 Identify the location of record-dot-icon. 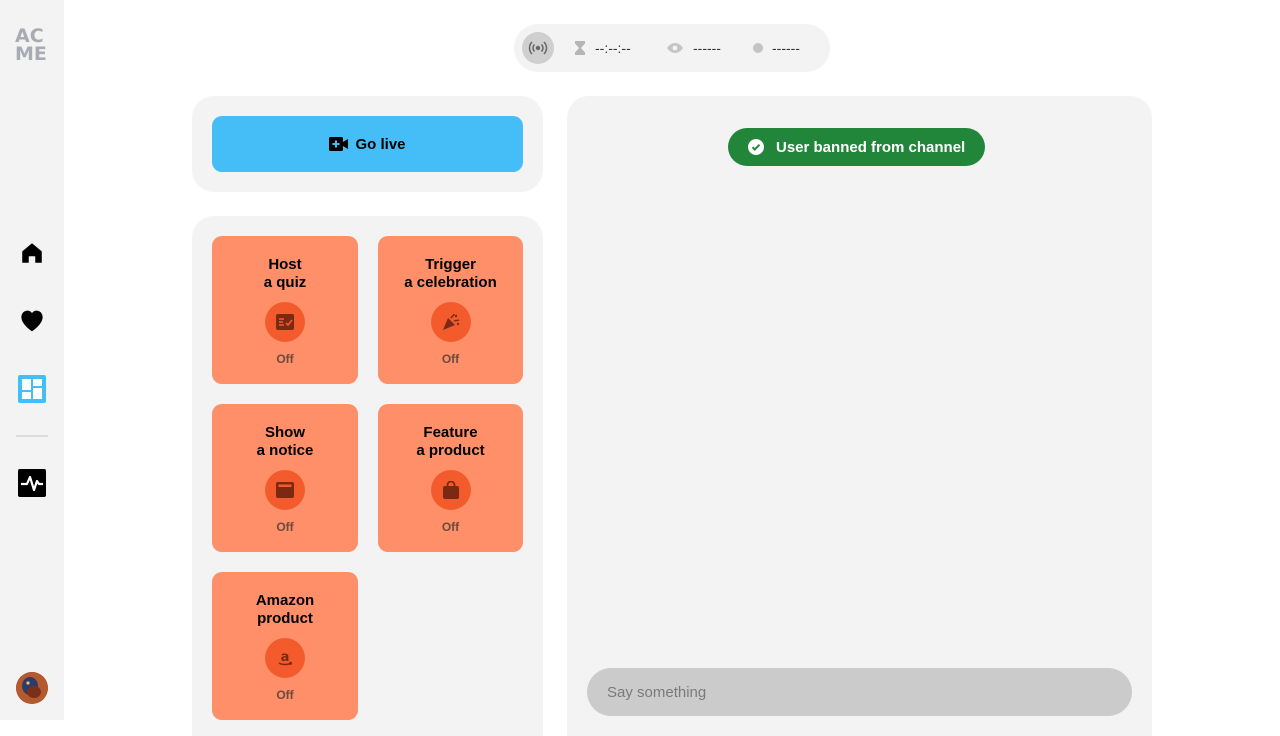
(758, 48).